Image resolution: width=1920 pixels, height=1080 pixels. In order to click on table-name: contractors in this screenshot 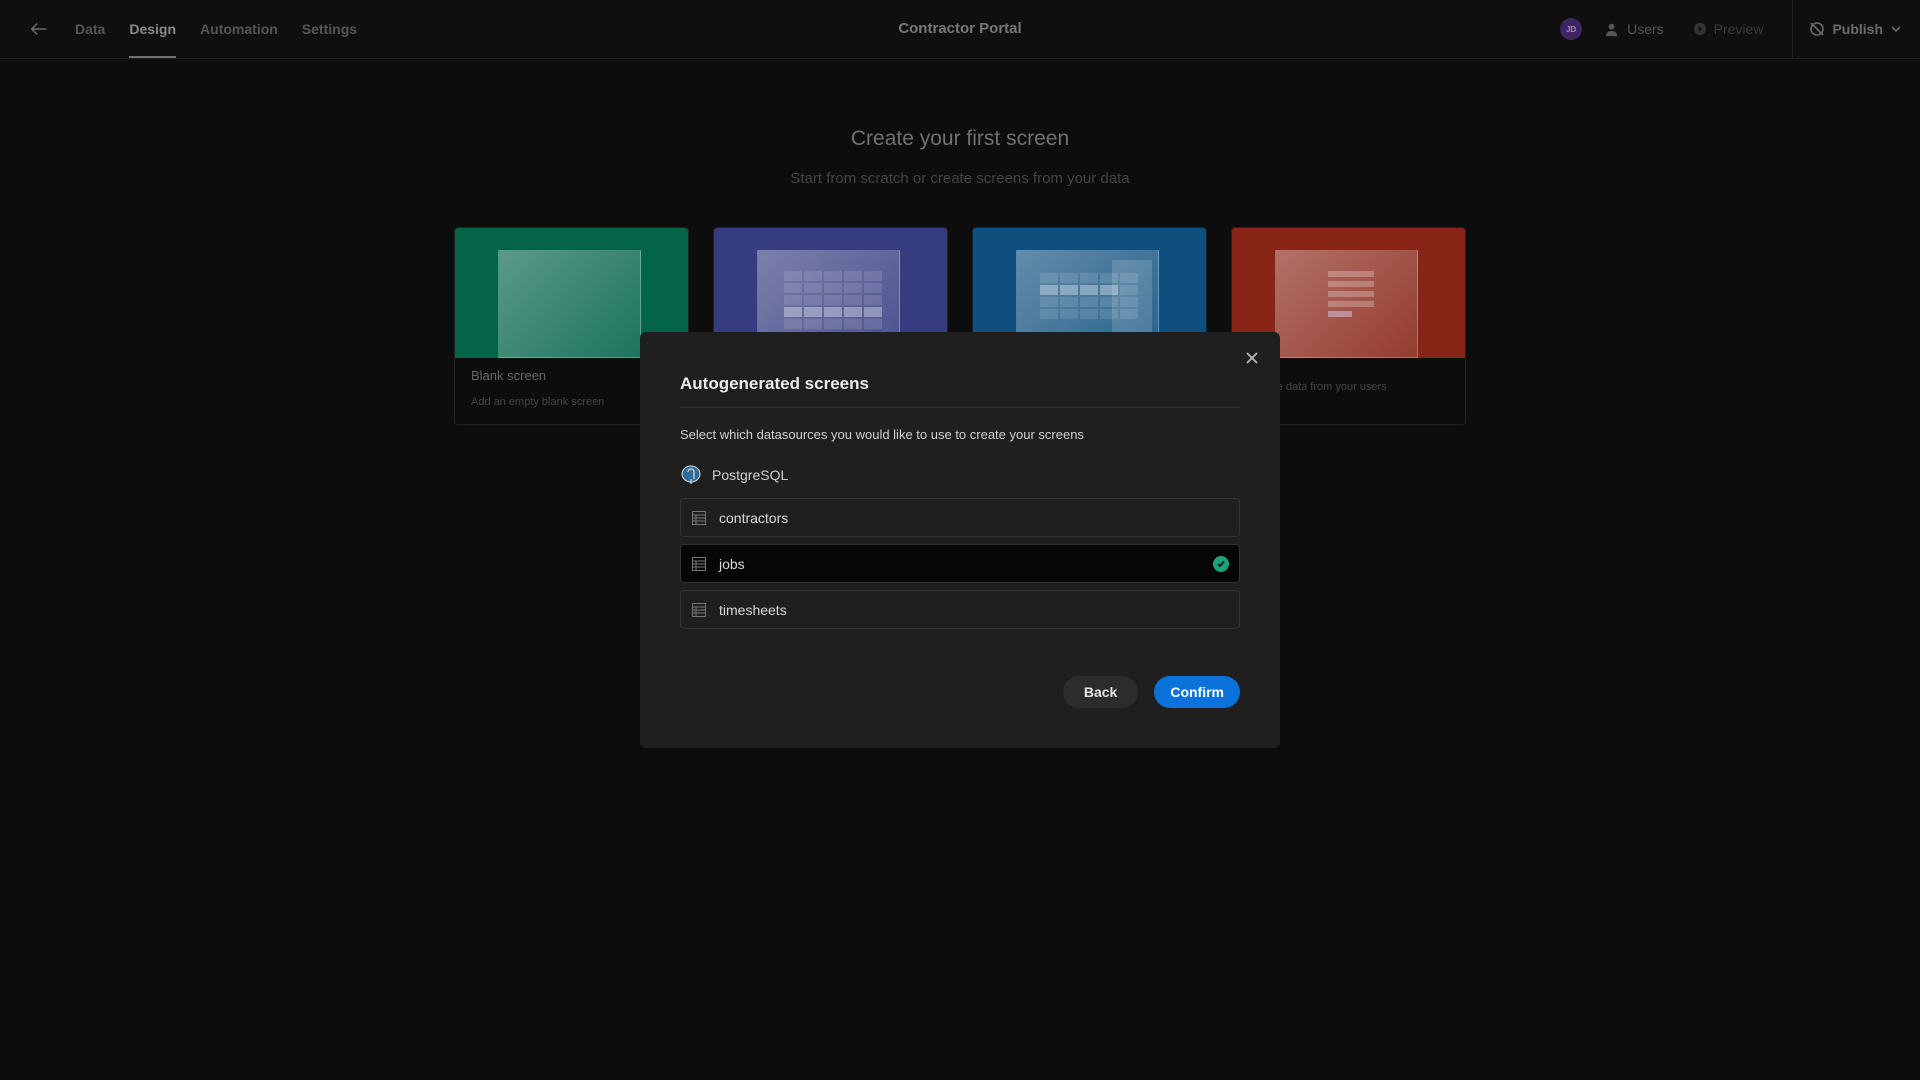, I will do `click(754, 517)`.